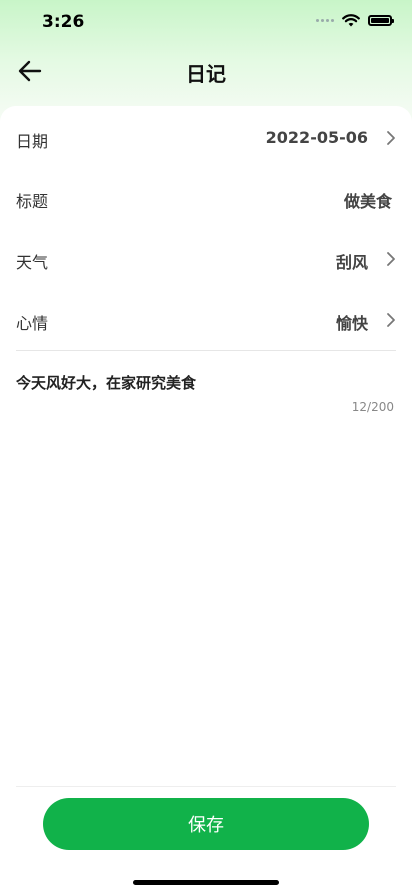 The height and width of the screenshot is (894, 412). Describe the element at coordinates (206, 23) in the screenshot. I see `status-bar: 3:26` at that location.